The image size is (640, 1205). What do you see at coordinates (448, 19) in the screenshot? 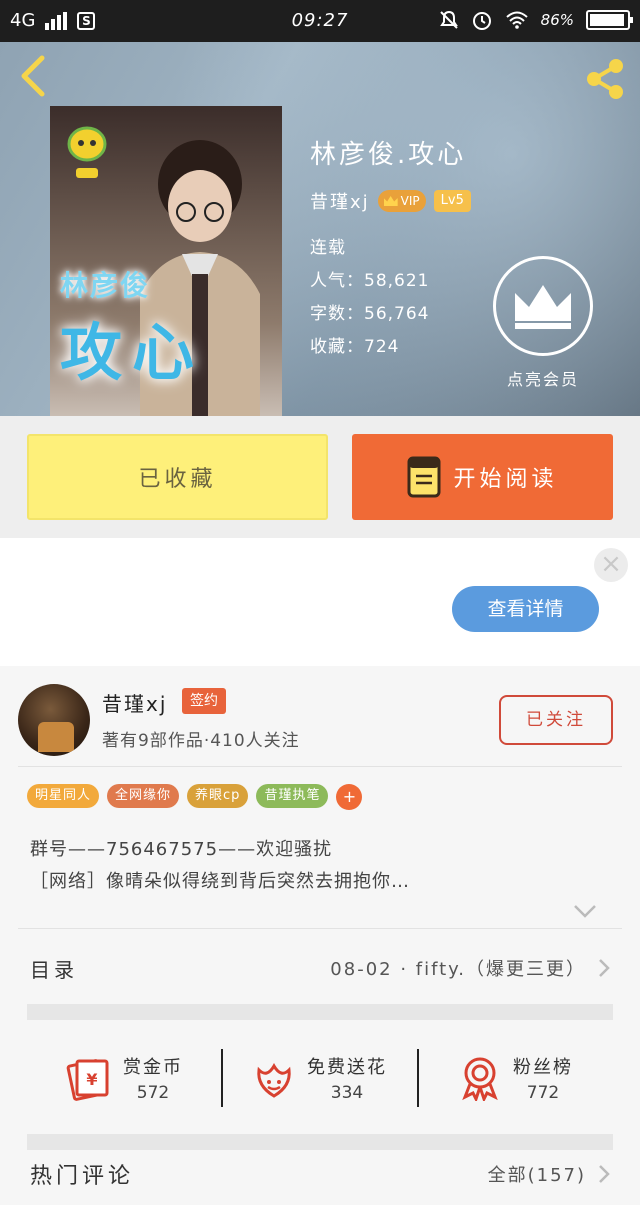
I see `mute-icon` at bounding box center [448, 19].